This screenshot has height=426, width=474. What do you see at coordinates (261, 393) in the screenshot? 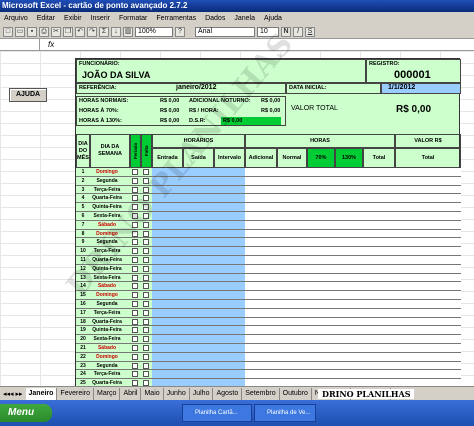
I see `sheet-tab-8: Setembro` at bounding box center [261, 393].